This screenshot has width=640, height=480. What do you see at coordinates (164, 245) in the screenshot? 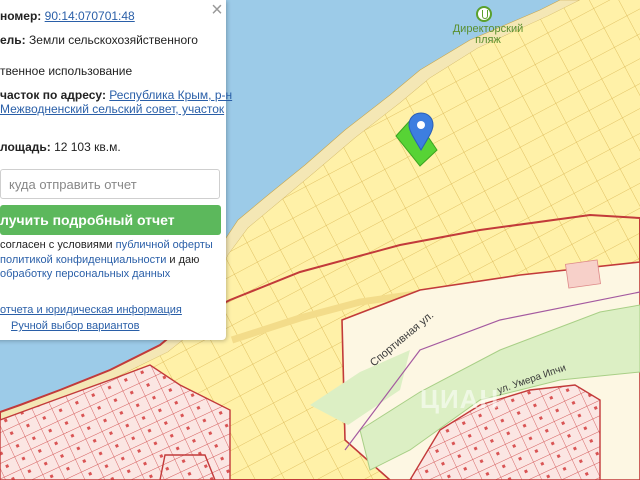
I see `public-offer-link: публичной оферты` at bounding box center [164, 245].